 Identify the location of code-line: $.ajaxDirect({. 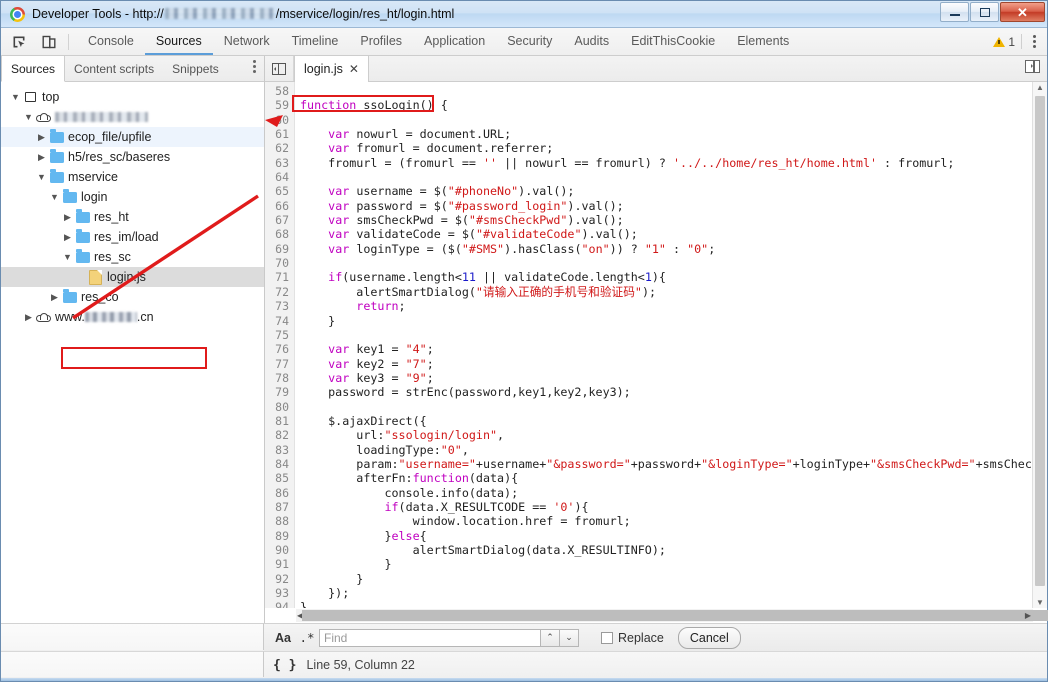
(673, 421).